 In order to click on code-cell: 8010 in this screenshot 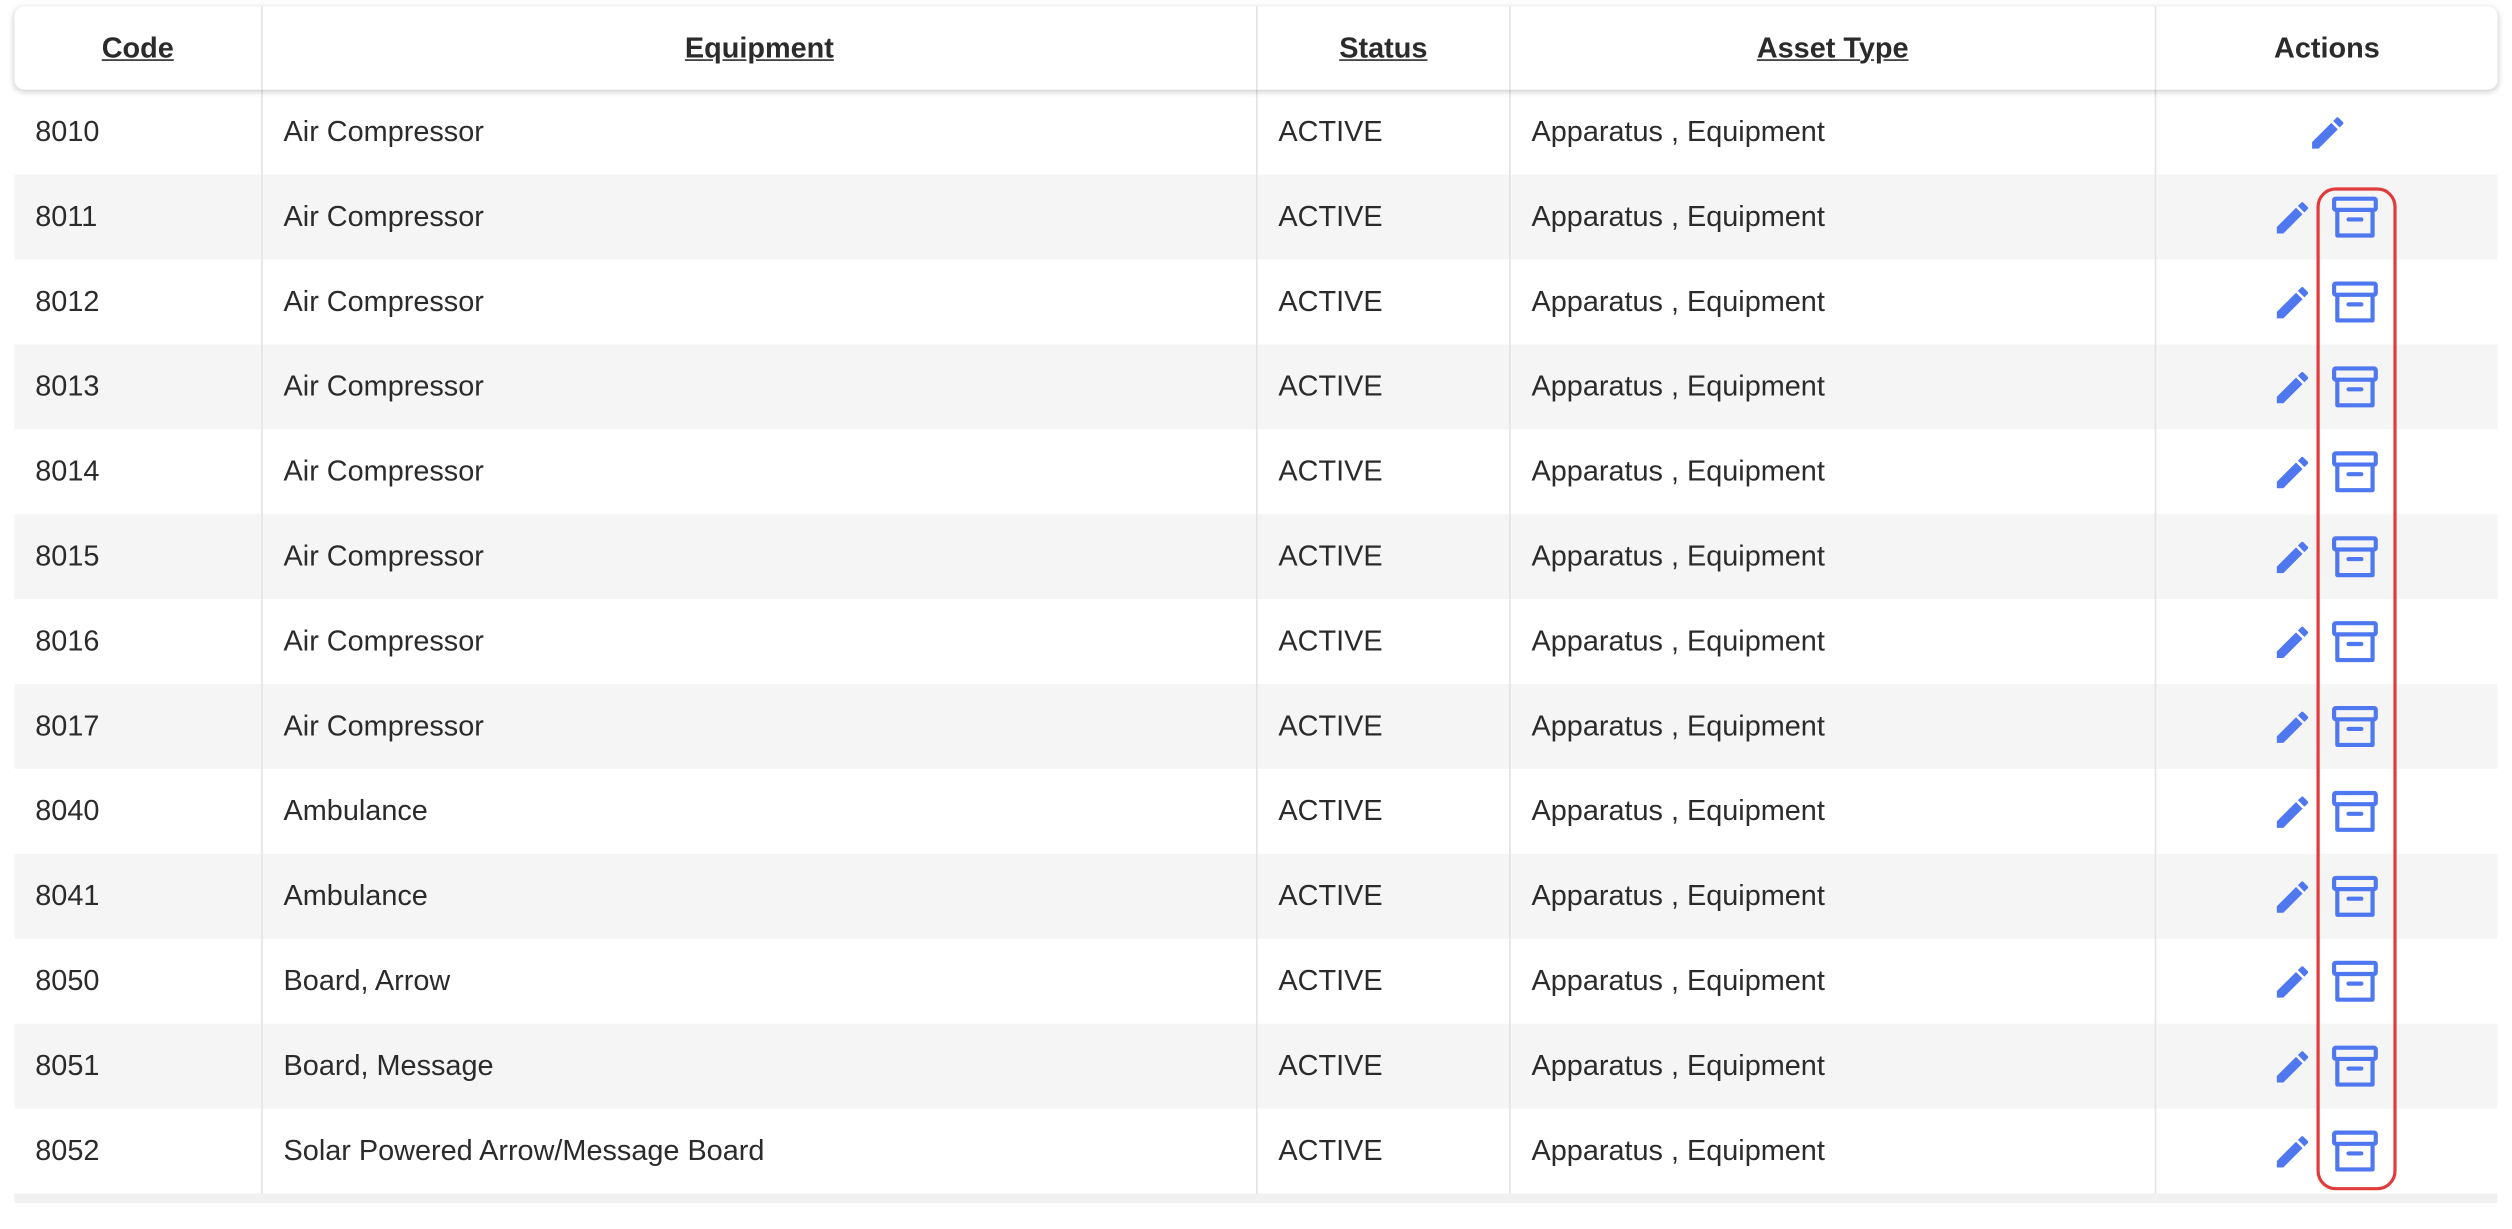, I will do `click(138, 132)`.